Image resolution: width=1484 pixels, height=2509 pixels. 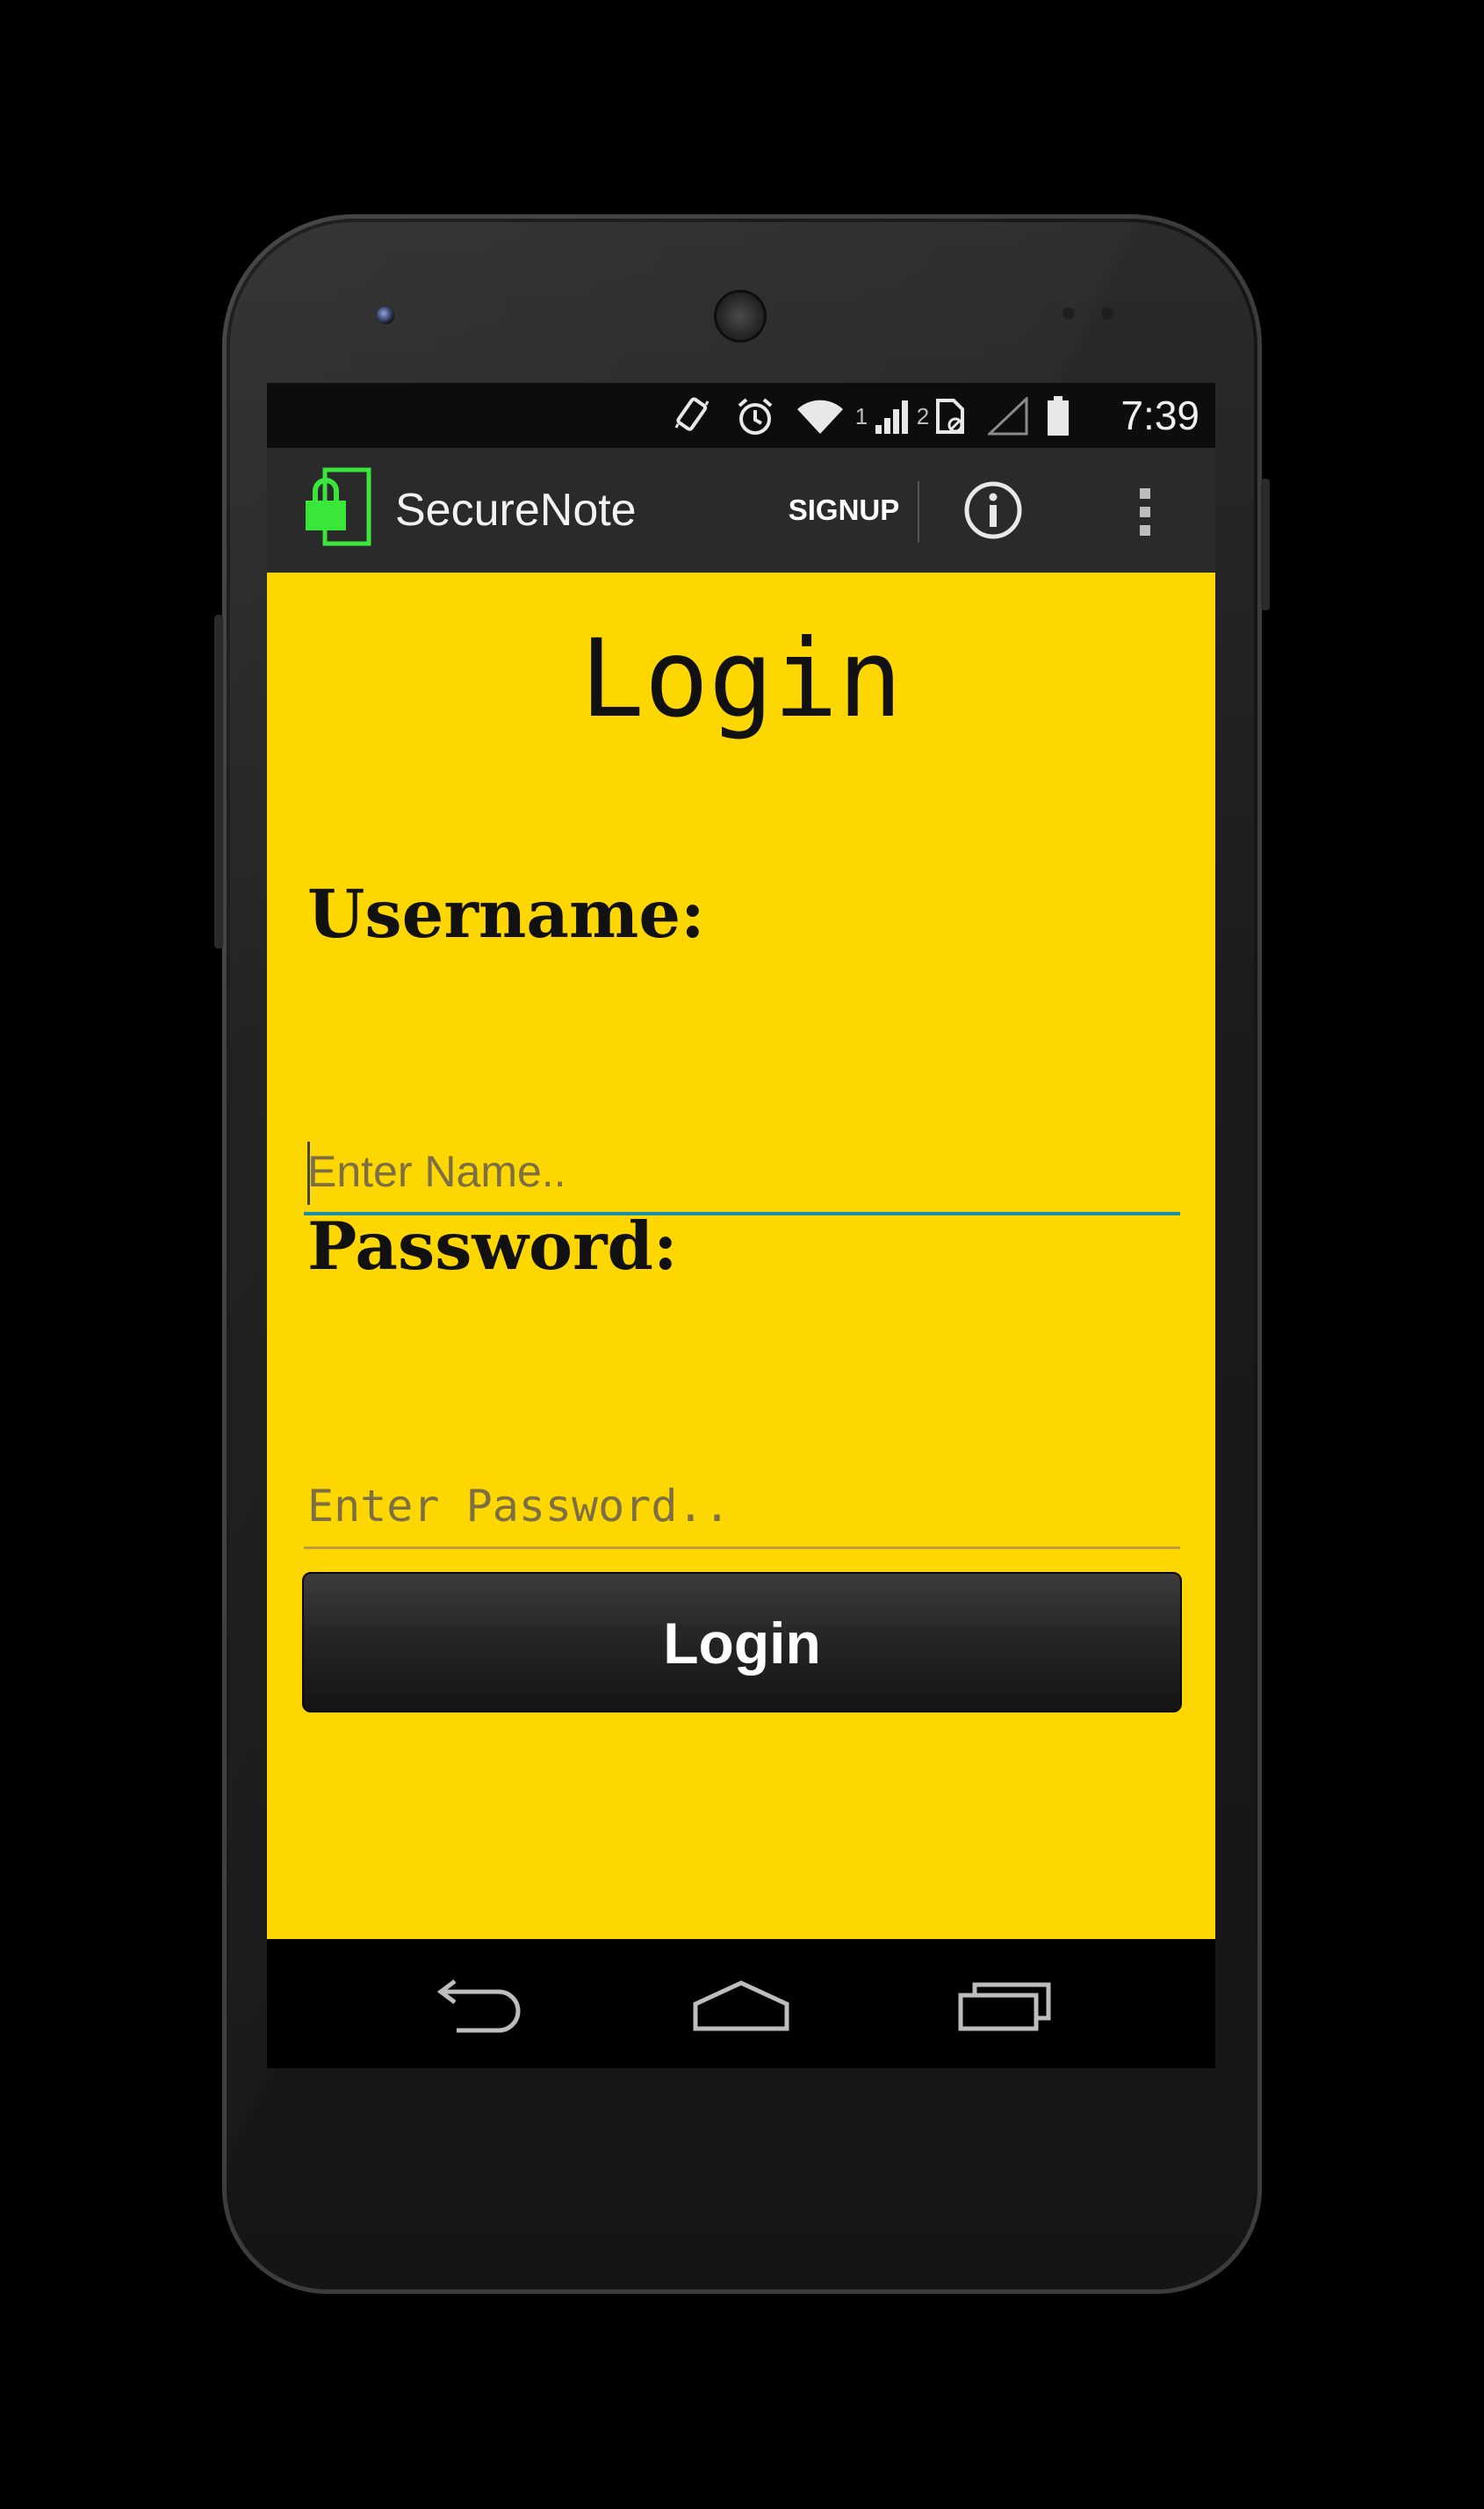 I want to click on status-bar: 1 2 7:39, so click(x=741, y=415).